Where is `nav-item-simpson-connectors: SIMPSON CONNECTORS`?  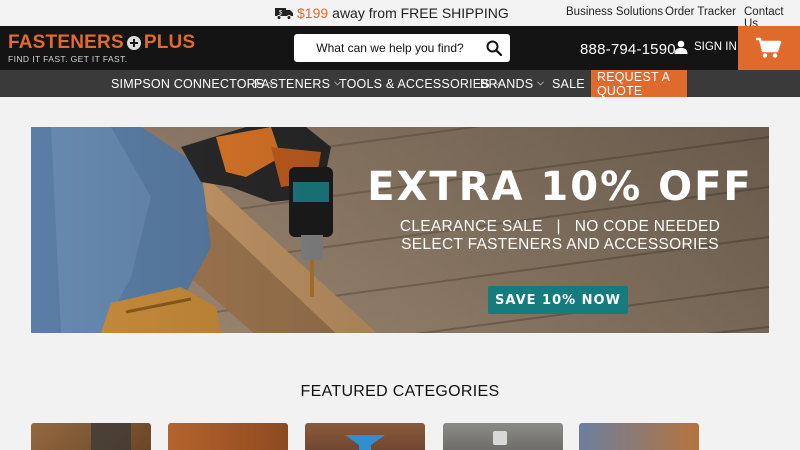
nav-item-simpson-connectors: SIMPSON CONNECTORS is located at coordinates (193, 83).